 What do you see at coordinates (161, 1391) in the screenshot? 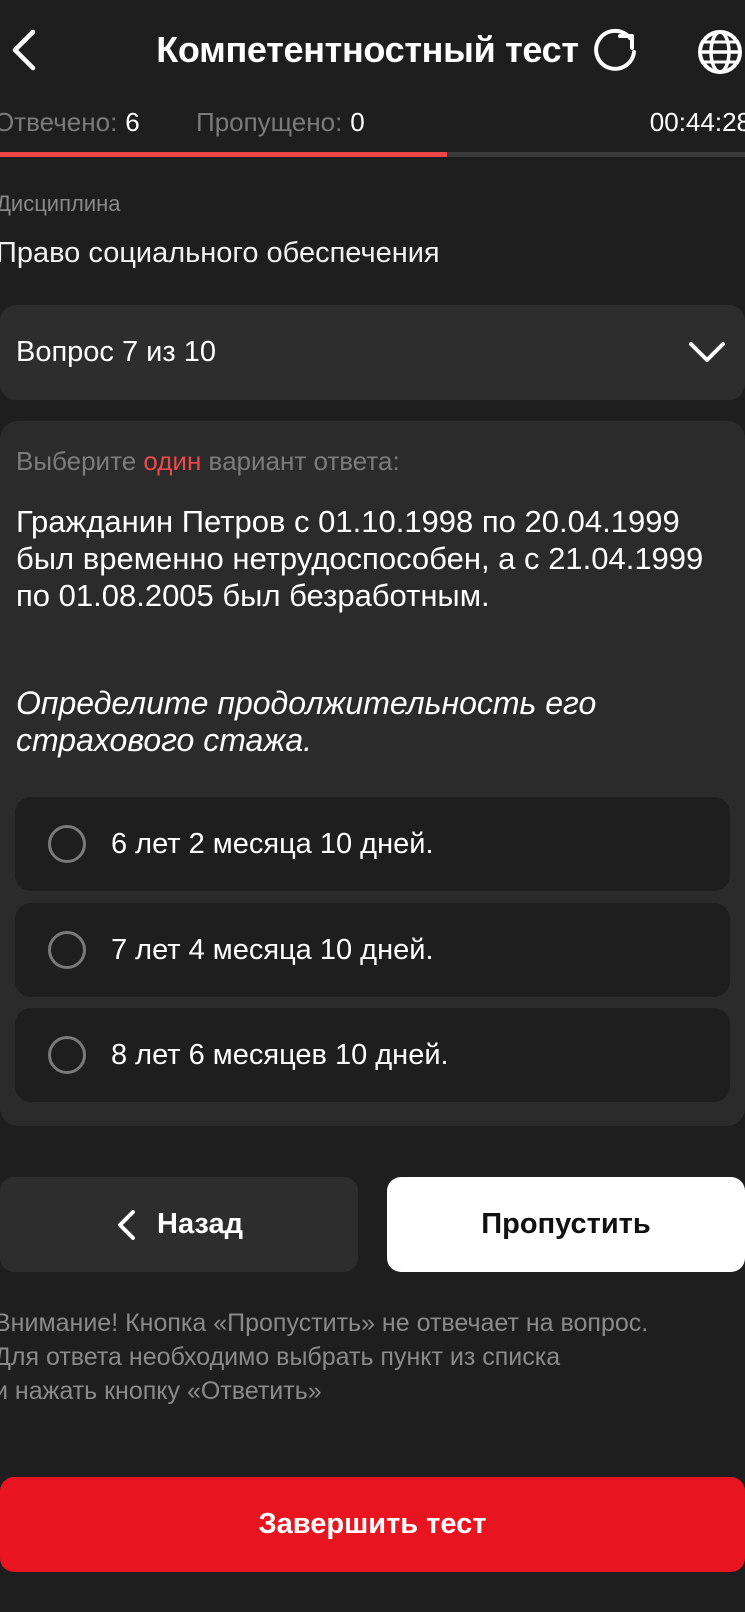
I see `note-line: и нажать кнопку «Ответить»` at bounding box center [161, 1391].